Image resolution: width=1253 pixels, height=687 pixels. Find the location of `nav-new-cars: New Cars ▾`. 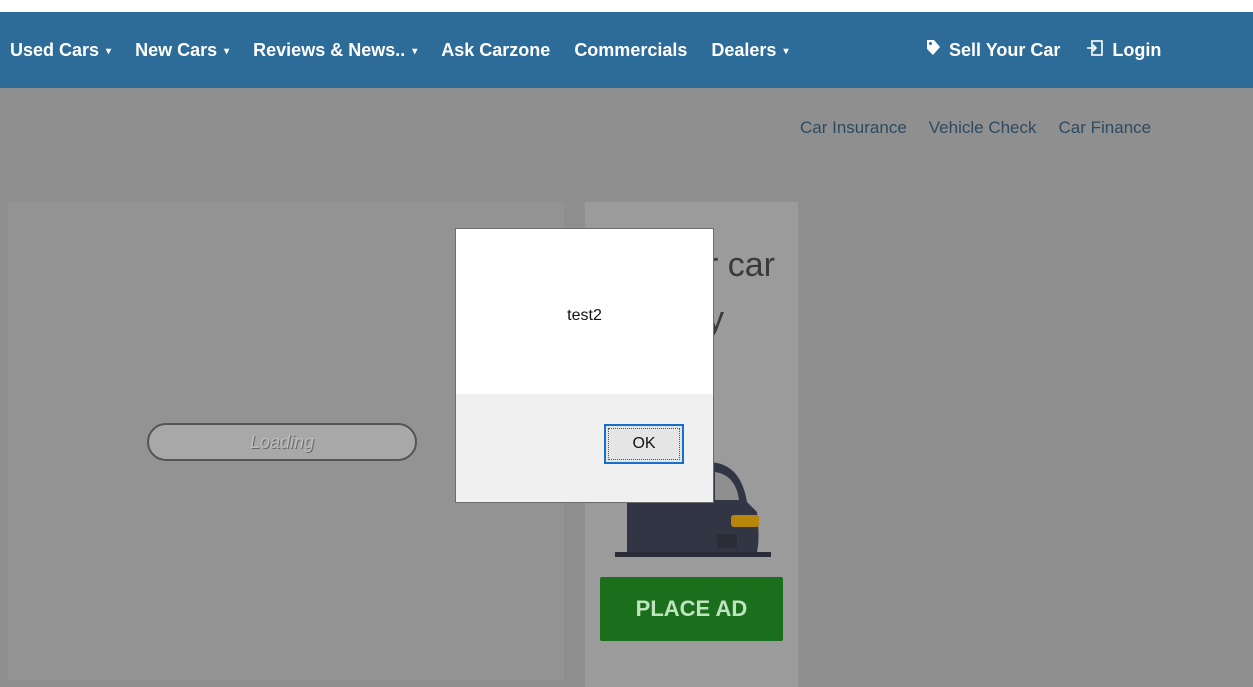

nav-new-cars: New Cars ▾ is located at coordinates (182, 50).